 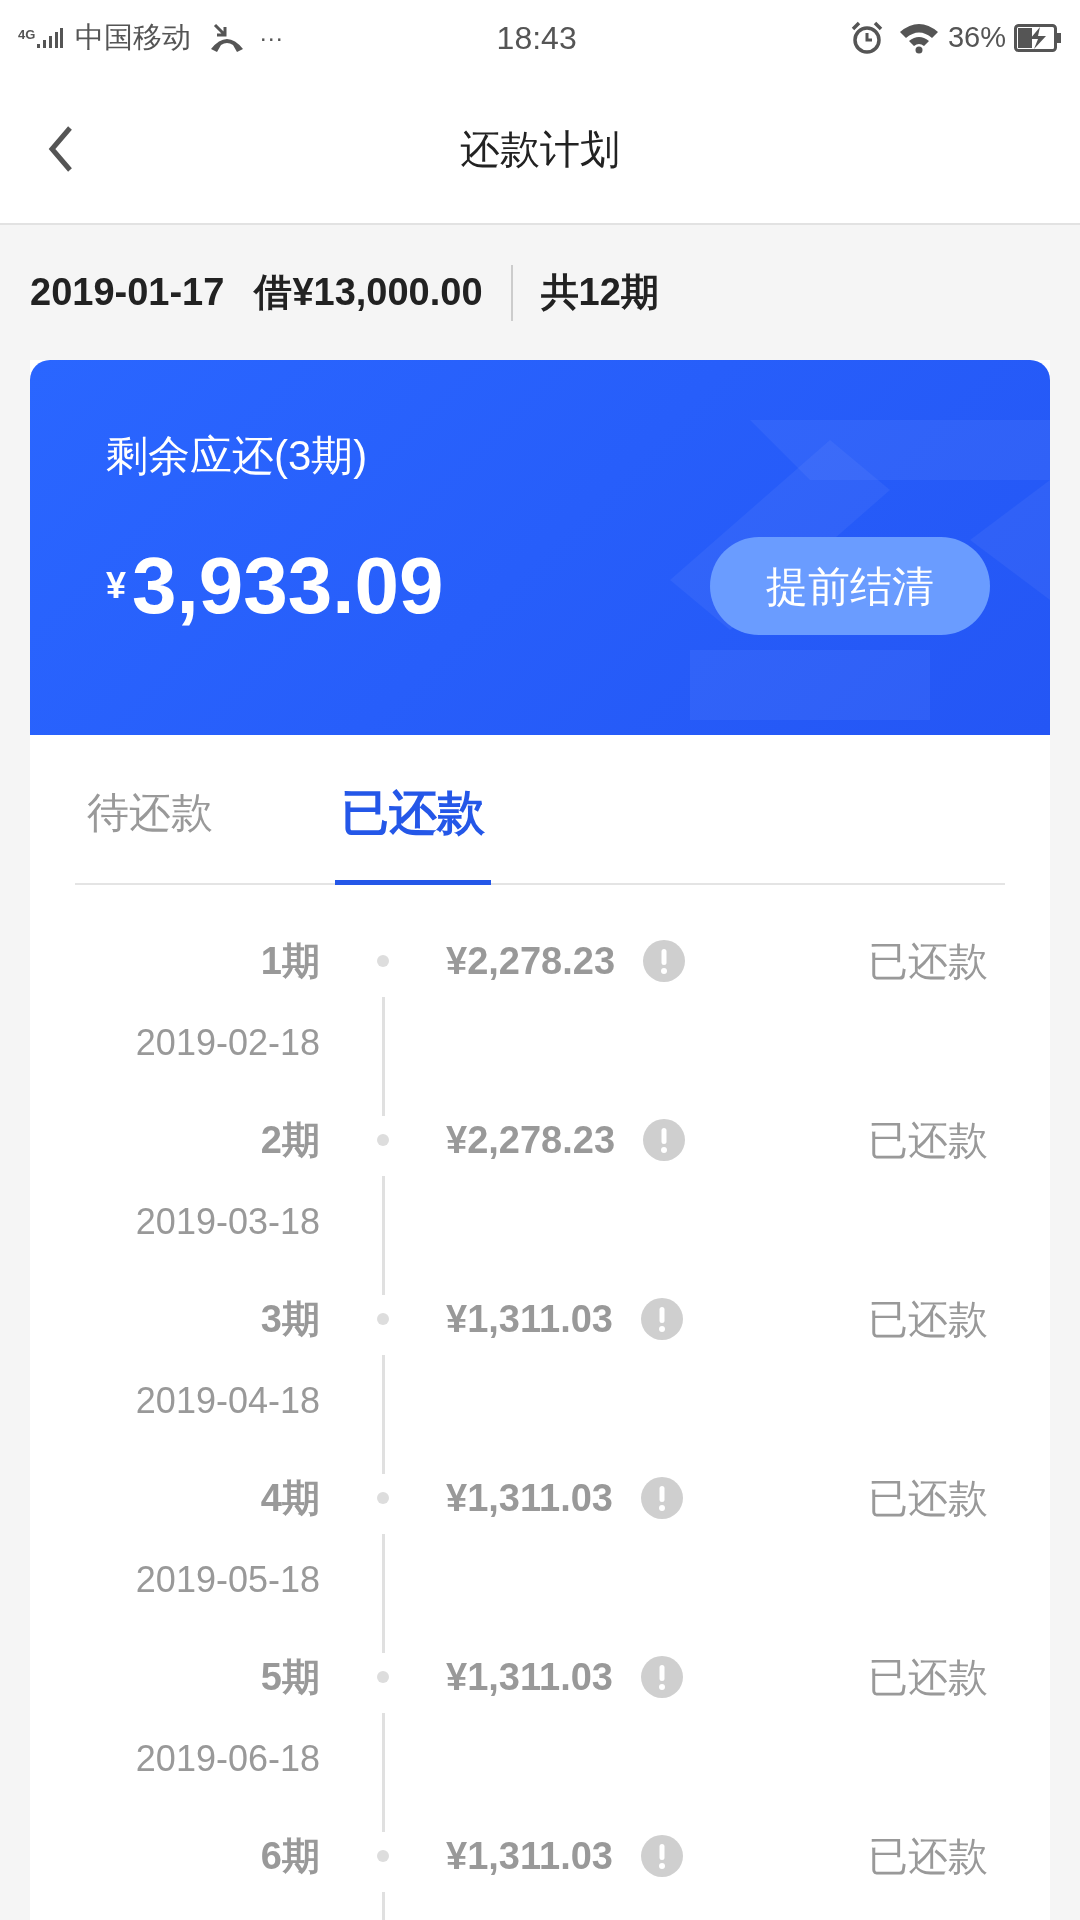 I want to click on period-number: 4期, so click(x=290, y=1498).